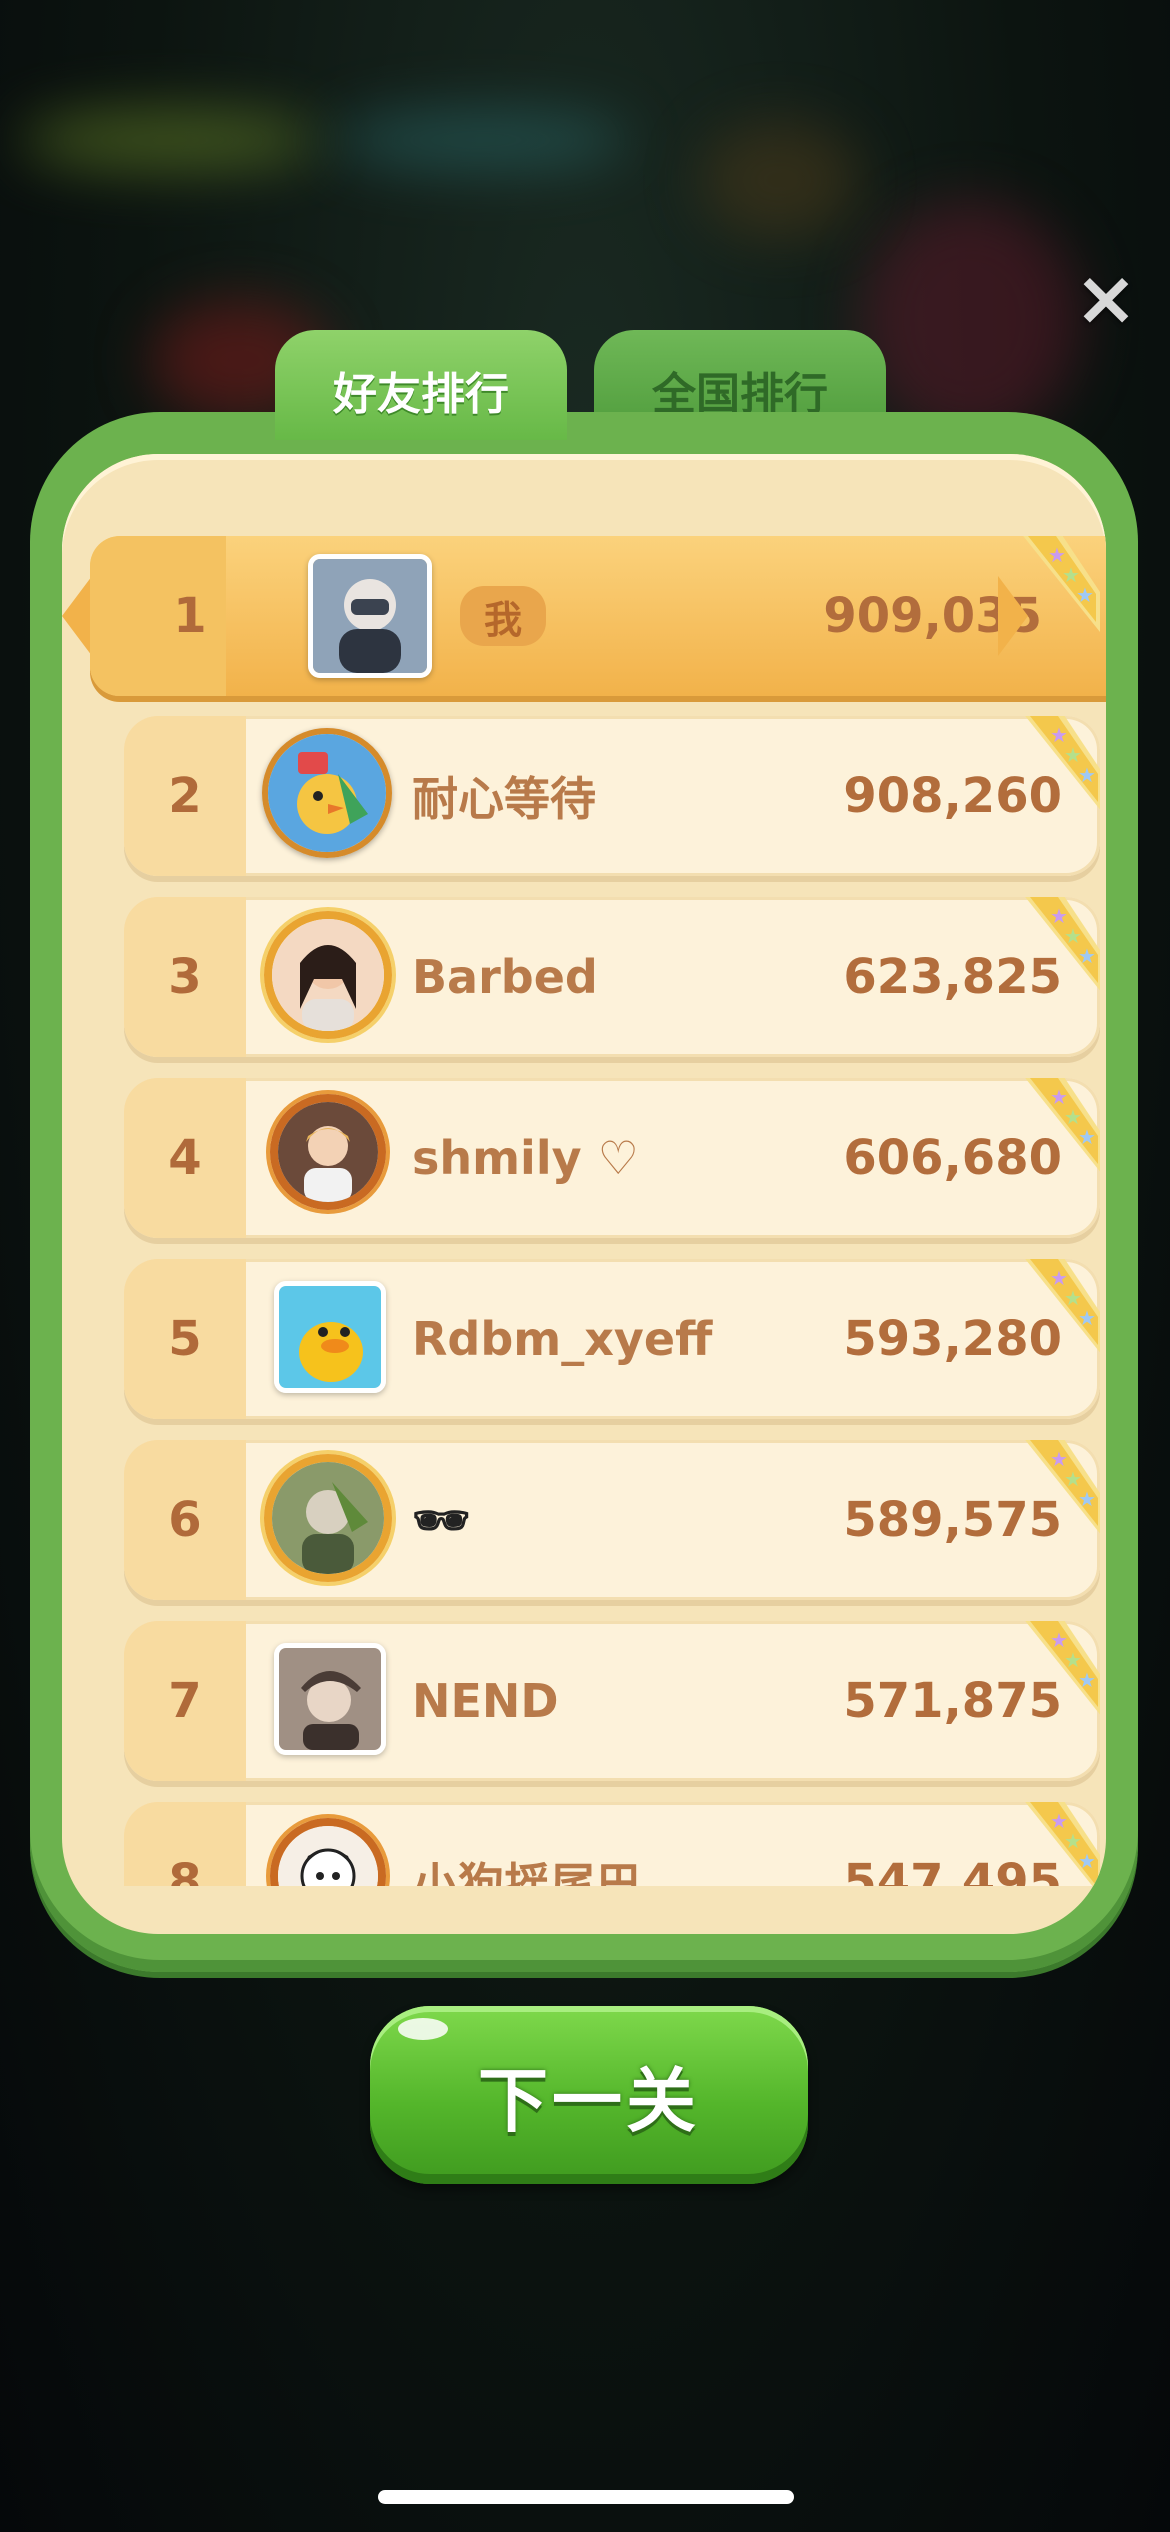  I want to click on player-name: 耐心等待, so click(504, 799).